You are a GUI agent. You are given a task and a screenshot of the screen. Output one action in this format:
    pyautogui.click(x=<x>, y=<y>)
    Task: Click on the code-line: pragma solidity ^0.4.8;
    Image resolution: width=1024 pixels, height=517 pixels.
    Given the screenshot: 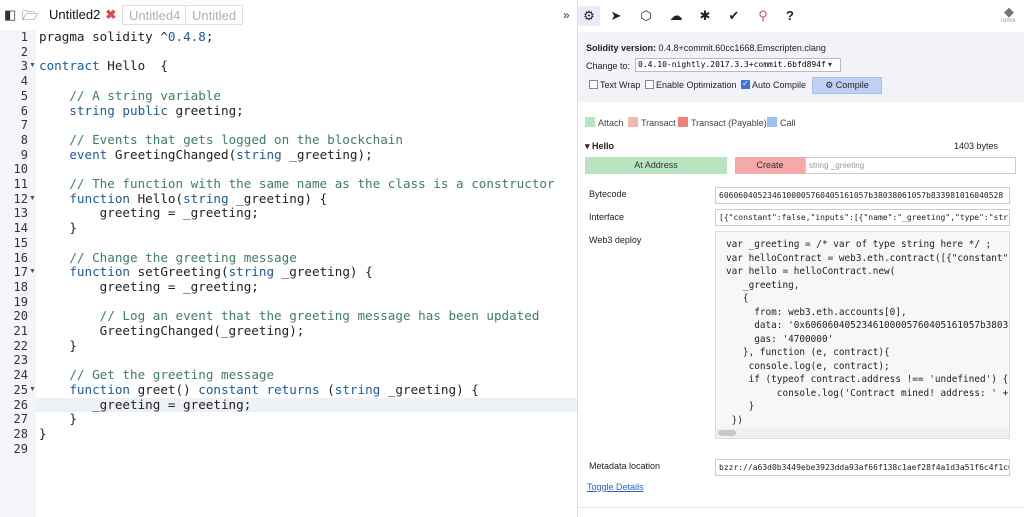 What is the action you would take?
    pyautogui.click(x=126, y=36)
    